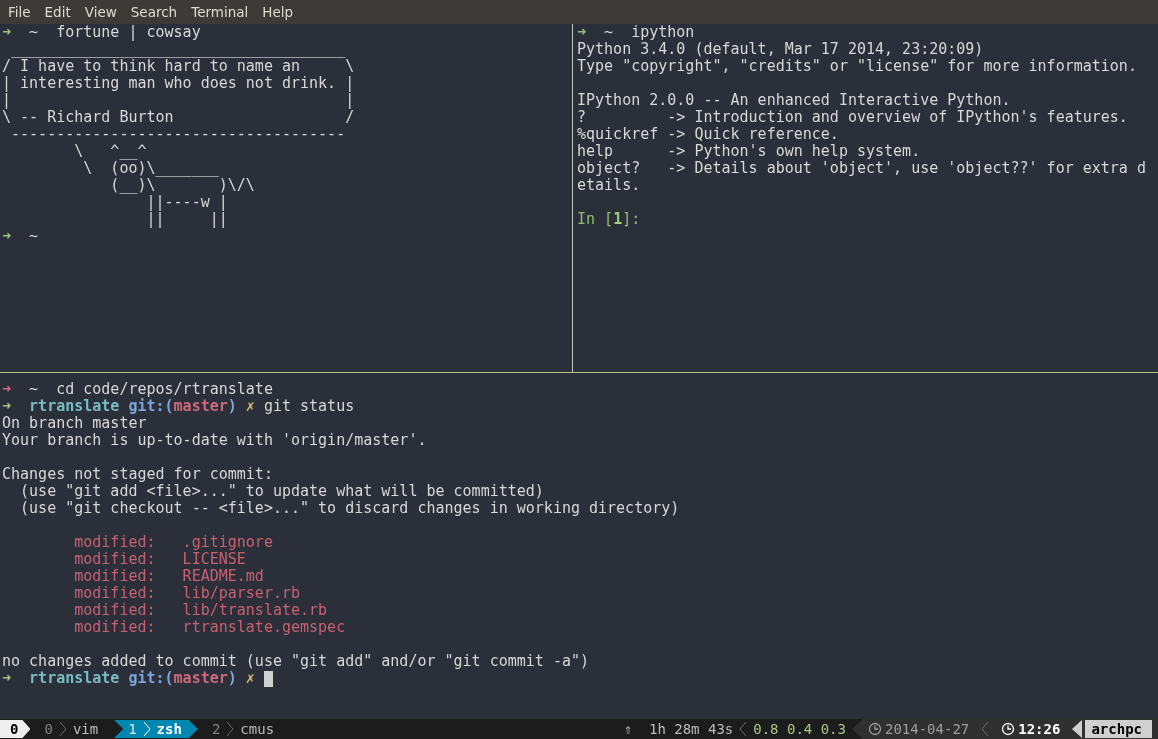 The image size is (1158, 739). Describe the element at coordinates (128, 678) in the screenshot. I see `terminal-line: ➜ rtranslate git:(master) ✗` at that location.